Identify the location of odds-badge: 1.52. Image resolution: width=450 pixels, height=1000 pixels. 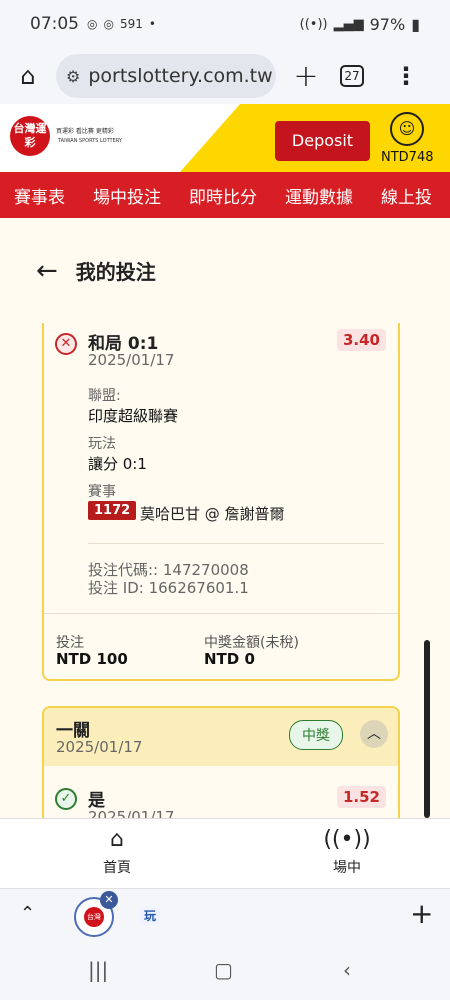
(361, 797).